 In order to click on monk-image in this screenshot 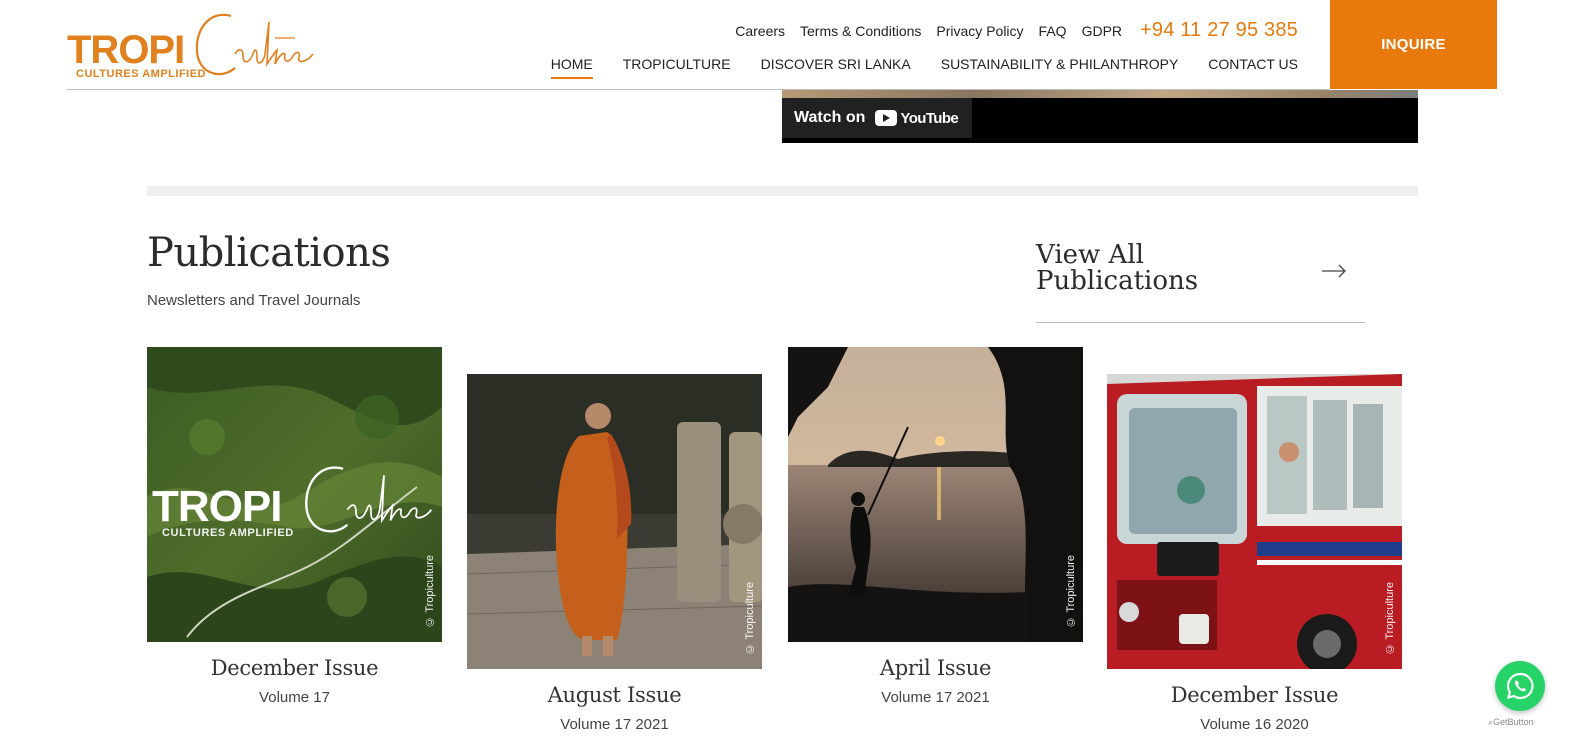, I will do `click(614, 521)`.